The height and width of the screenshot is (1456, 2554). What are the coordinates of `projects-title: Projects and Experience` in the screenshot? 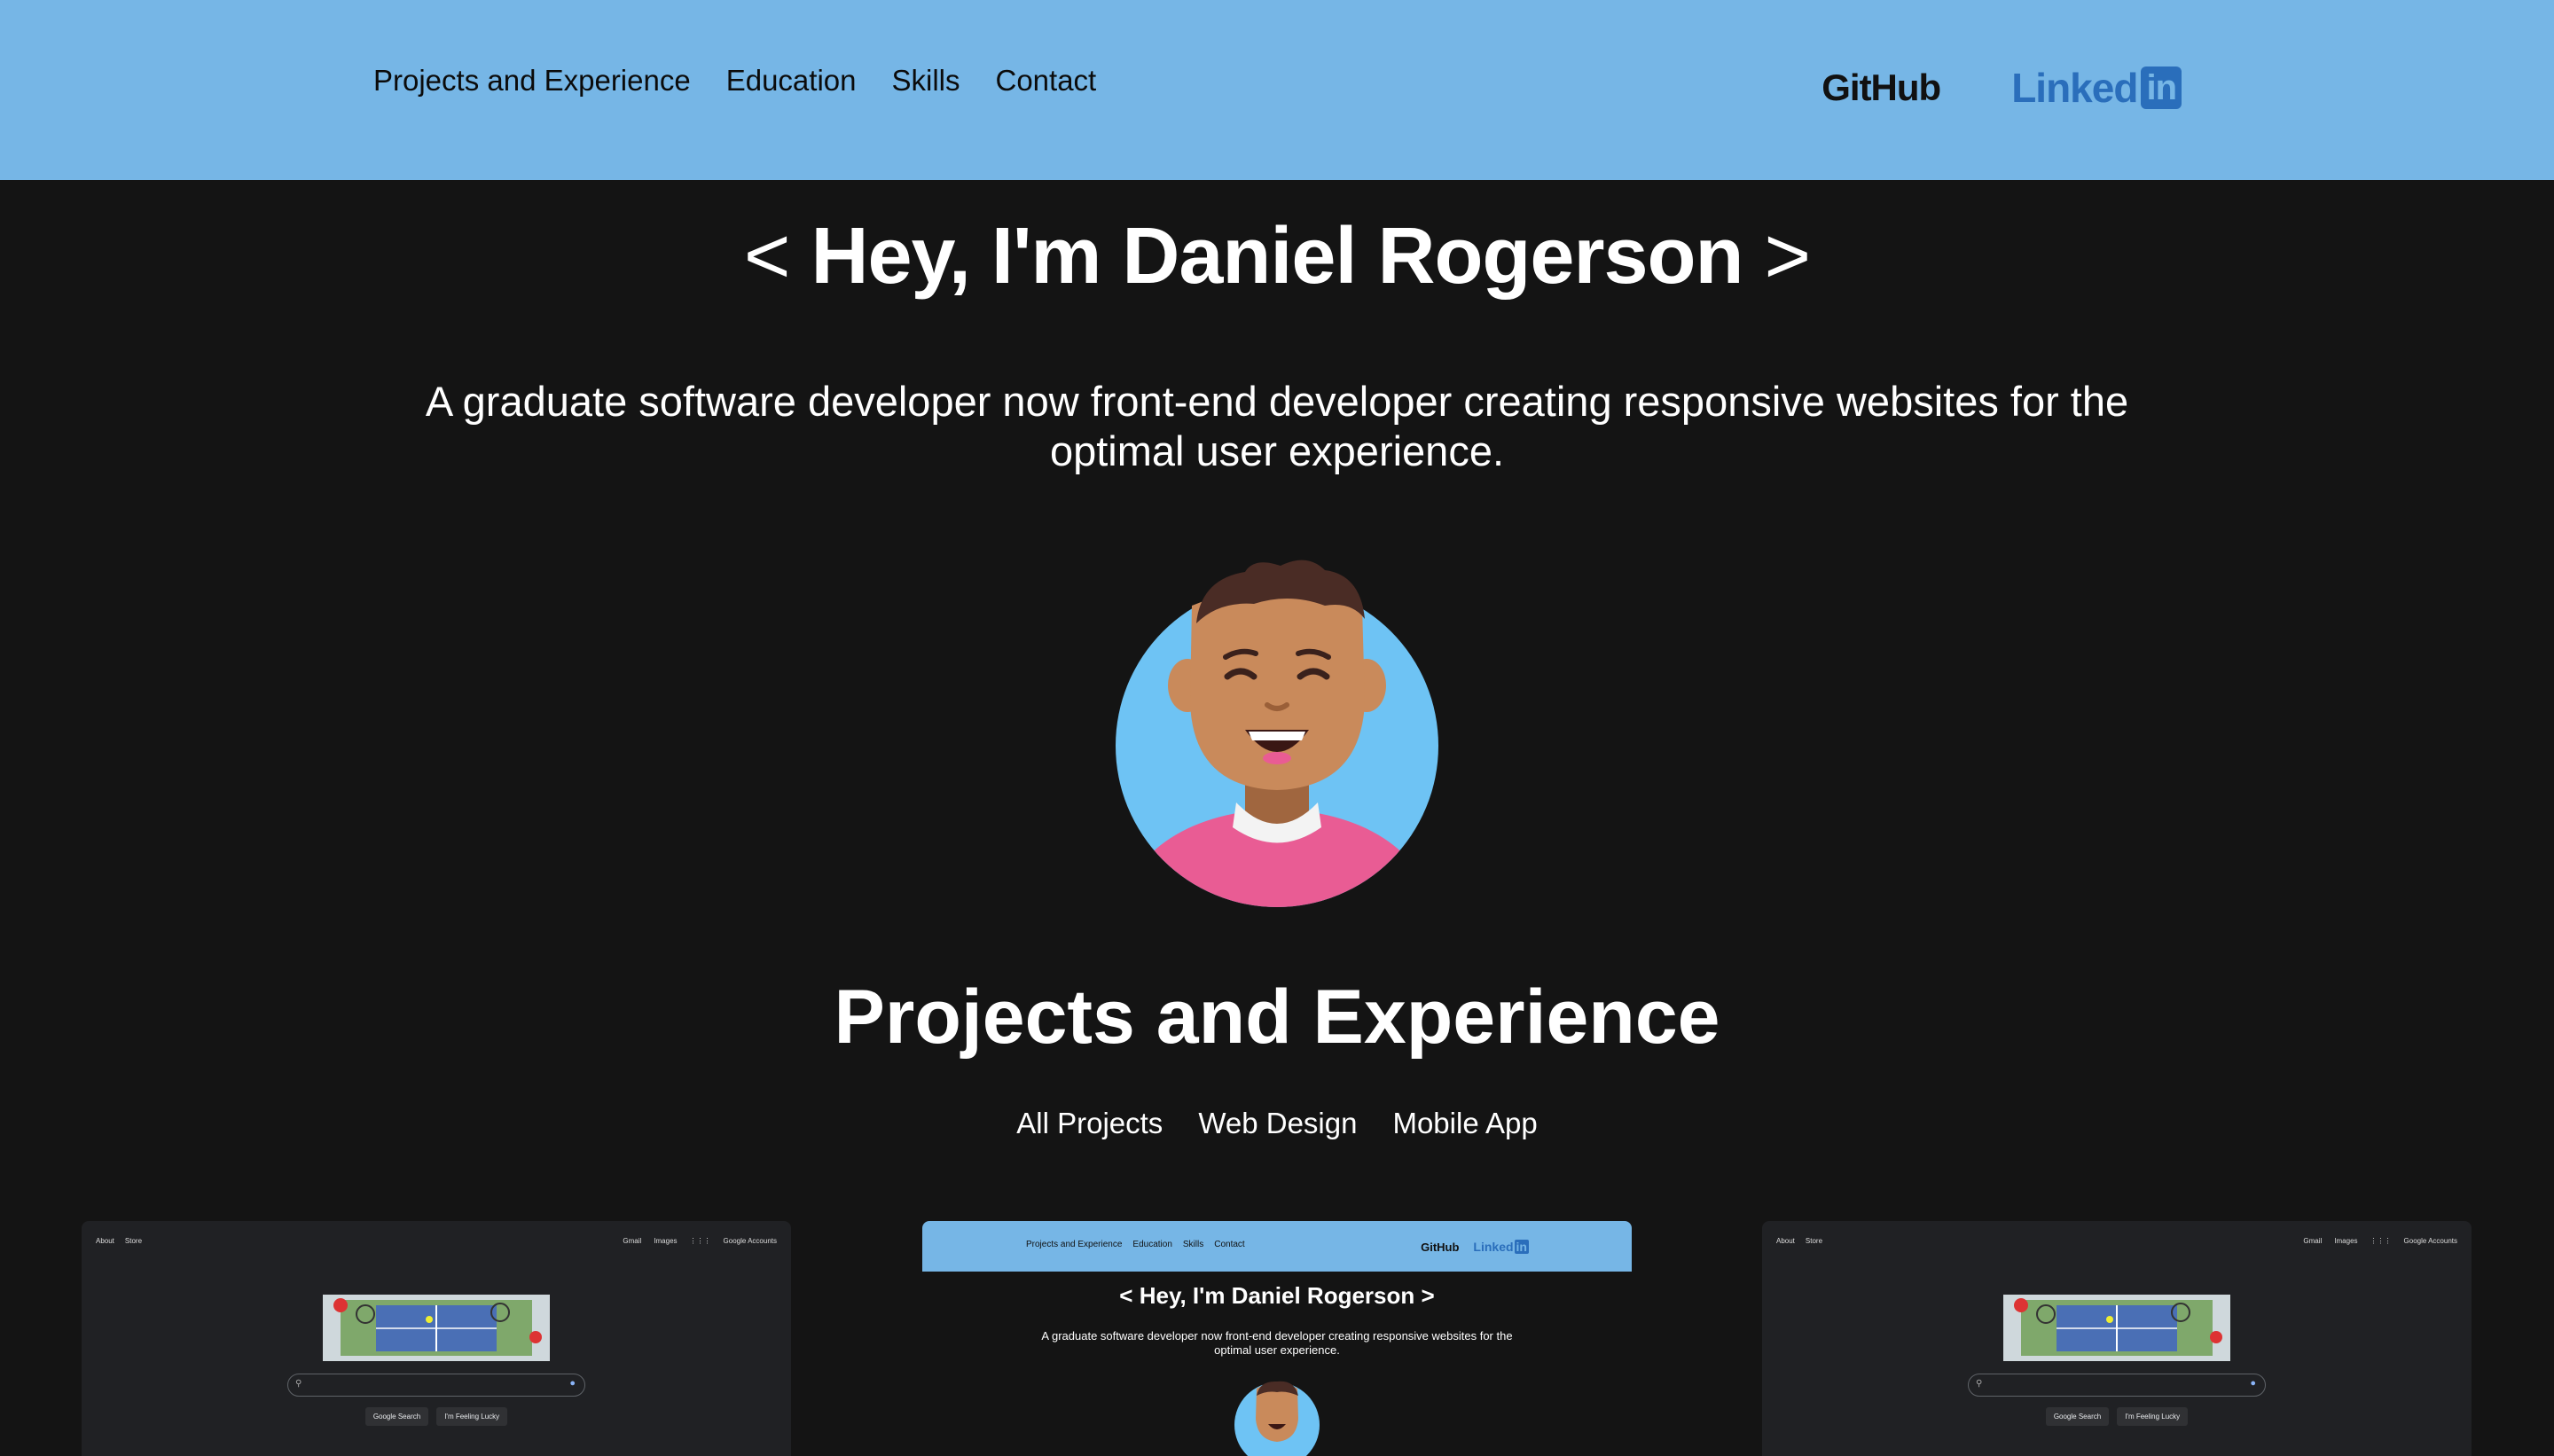 It's located at (1277, 1017).